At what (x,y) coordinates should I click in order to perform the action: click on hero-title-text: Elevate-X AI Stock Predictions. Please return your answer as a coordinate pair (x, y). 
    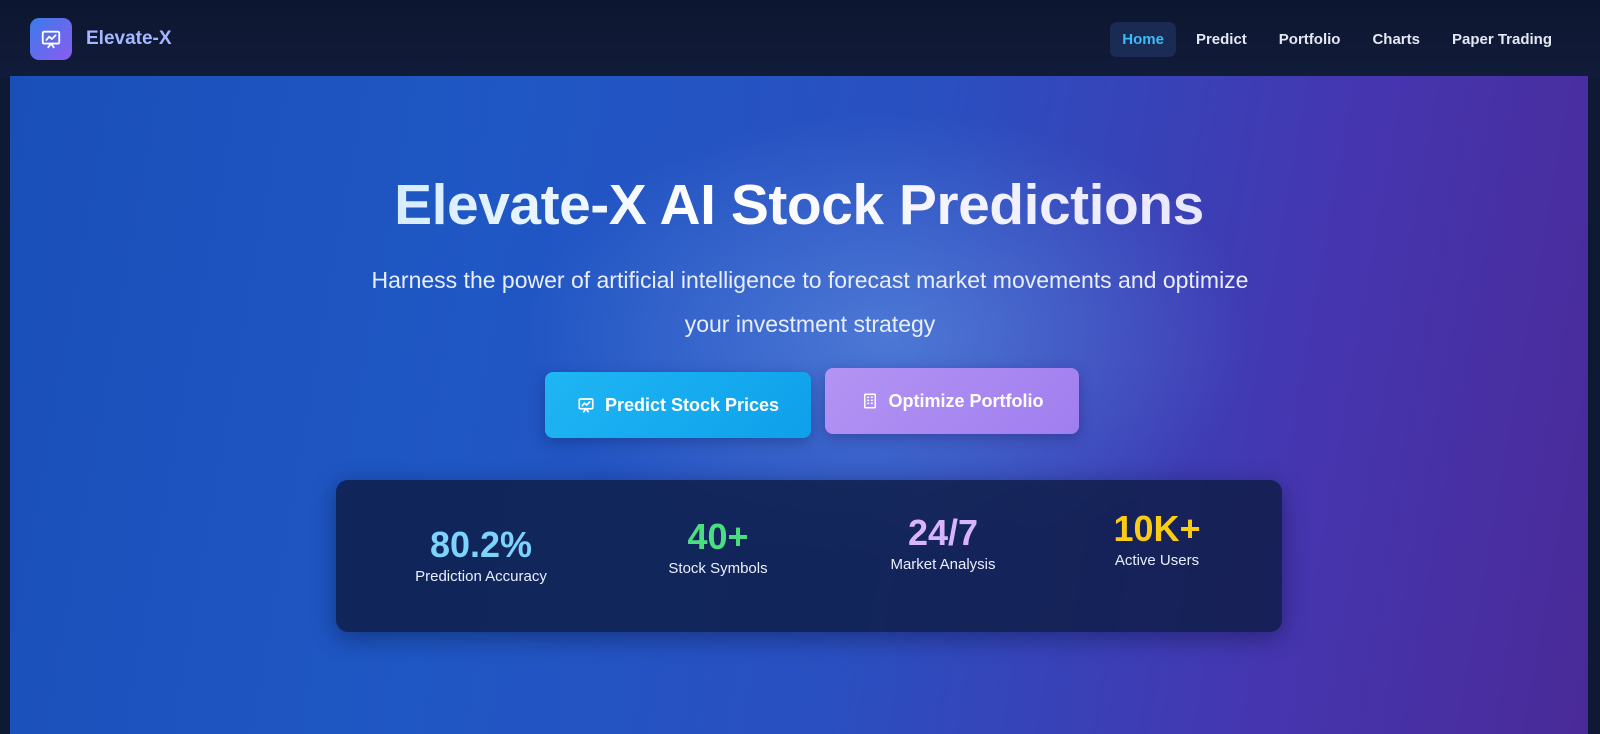
    Looking at the image, I should click on (799, 205).